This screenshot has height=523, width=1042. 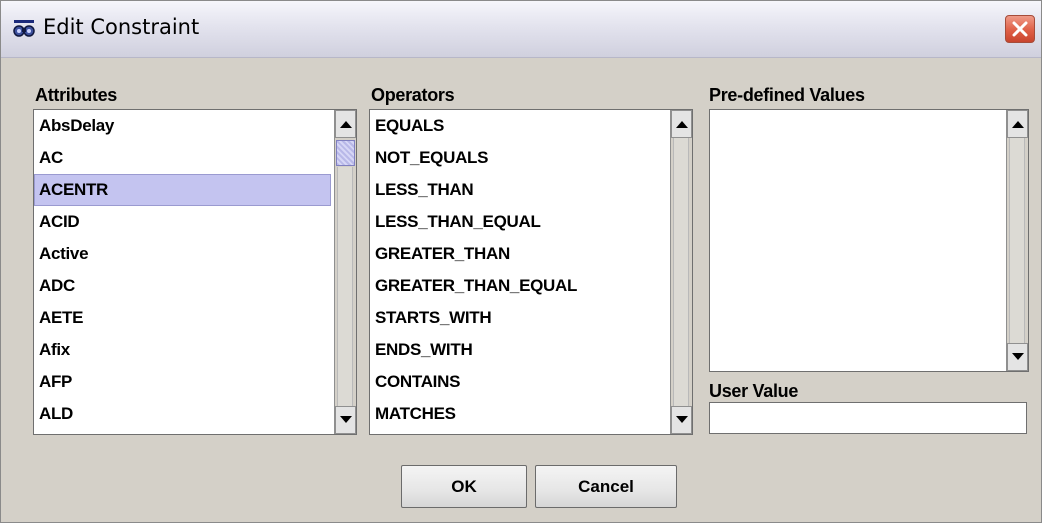 I want to click on operators-scroll-down-button, so click(x=681, y=420).